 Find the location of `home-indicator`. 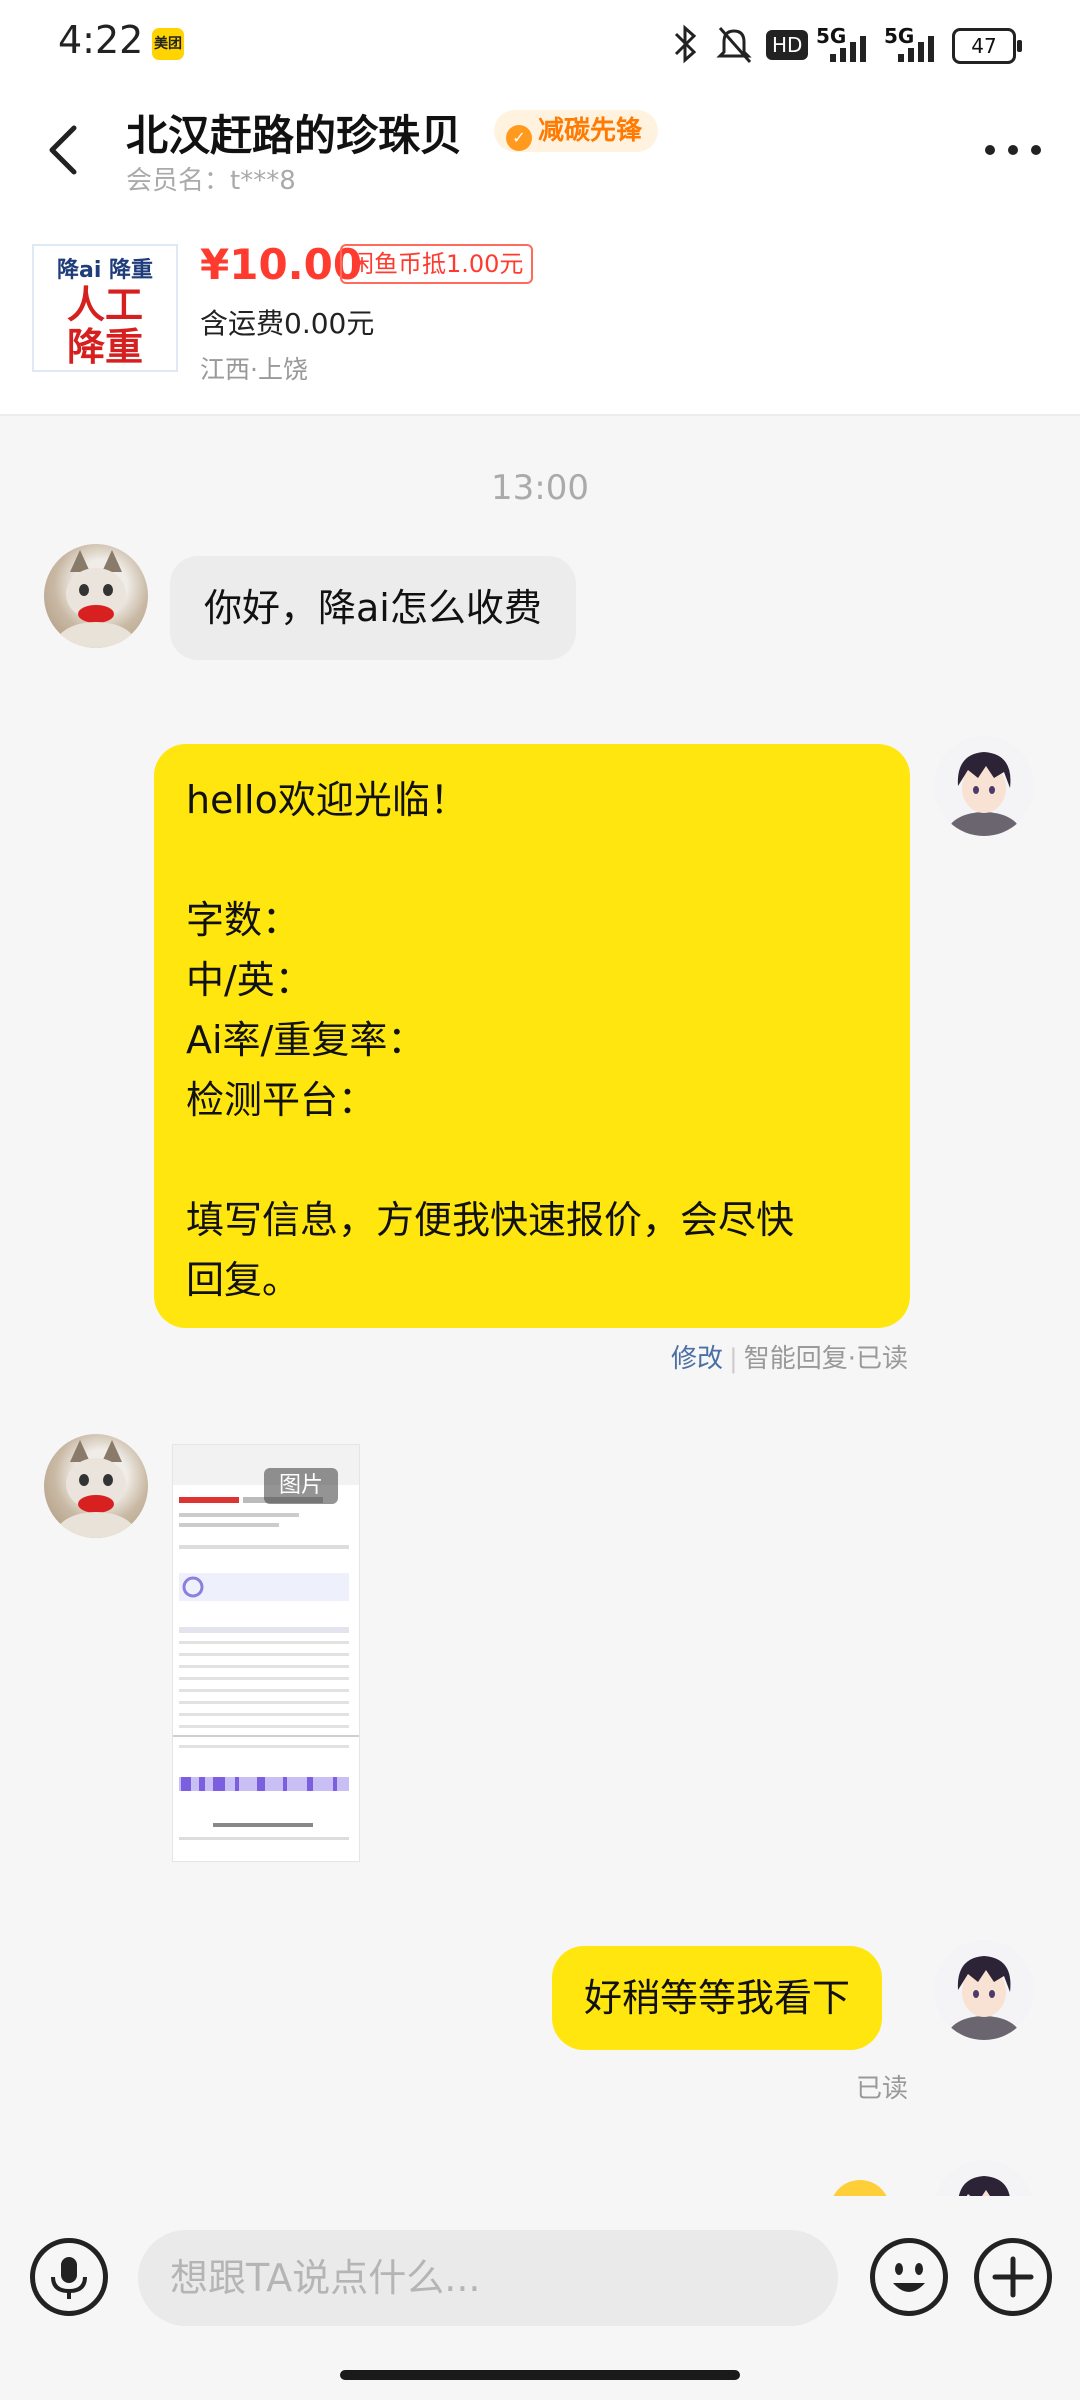

home-indicator is located at coordinates (540, 2375).